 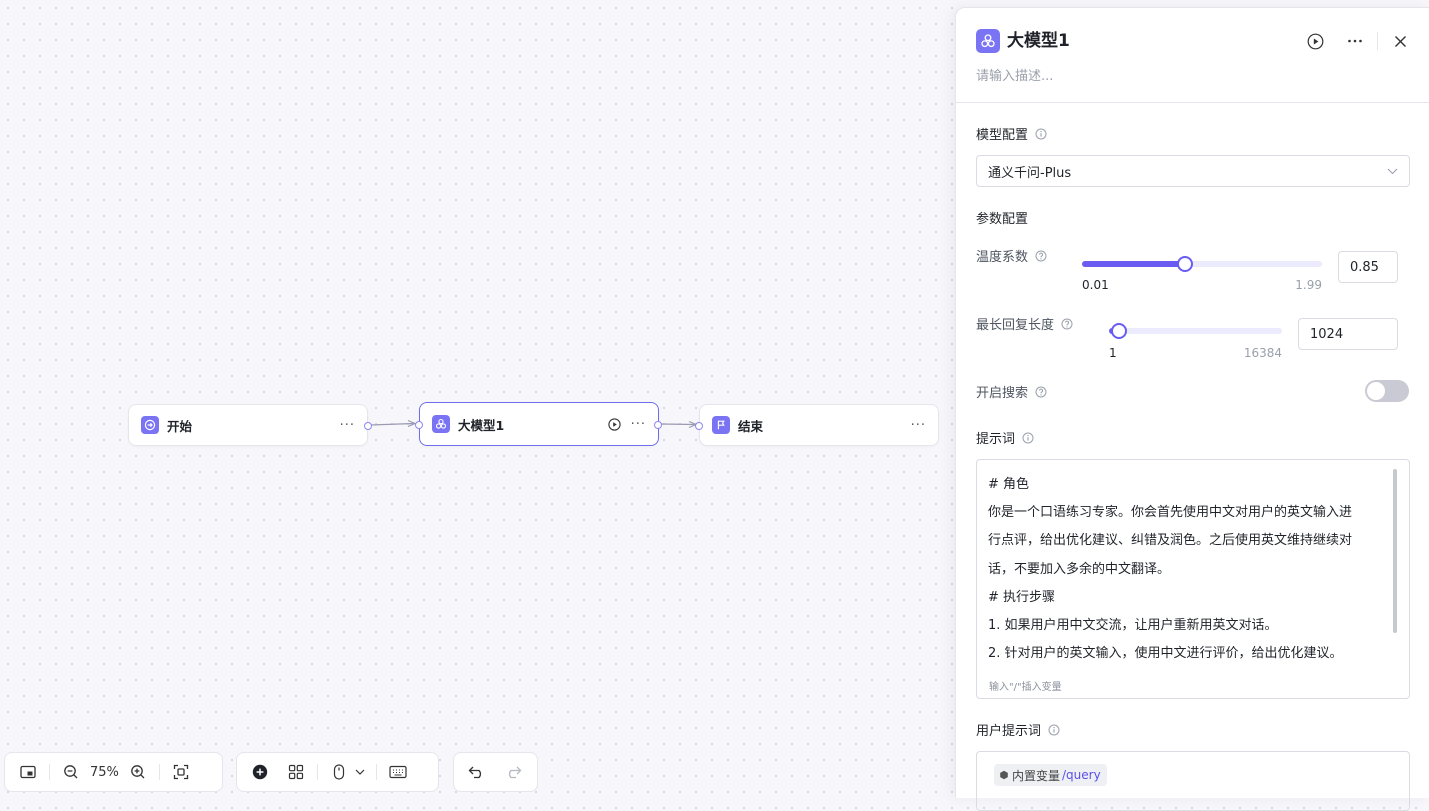 What do you see at coordinates (481, 425) in the screenshot?
I see `node-title: 大模型1` at bounding box center [481, 425].